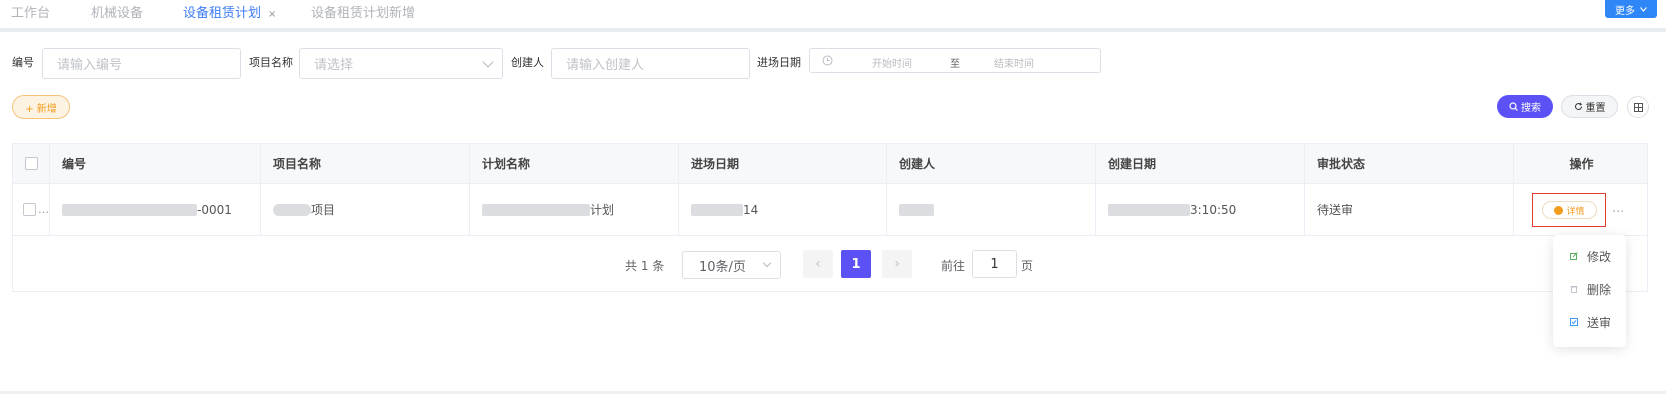 The width and height of the screenshot is (1666, 394). What do you see at coordinates (818, 264) in the screenshot?
I see `prev-page-button: ‹` at bounding box center [818, 264].